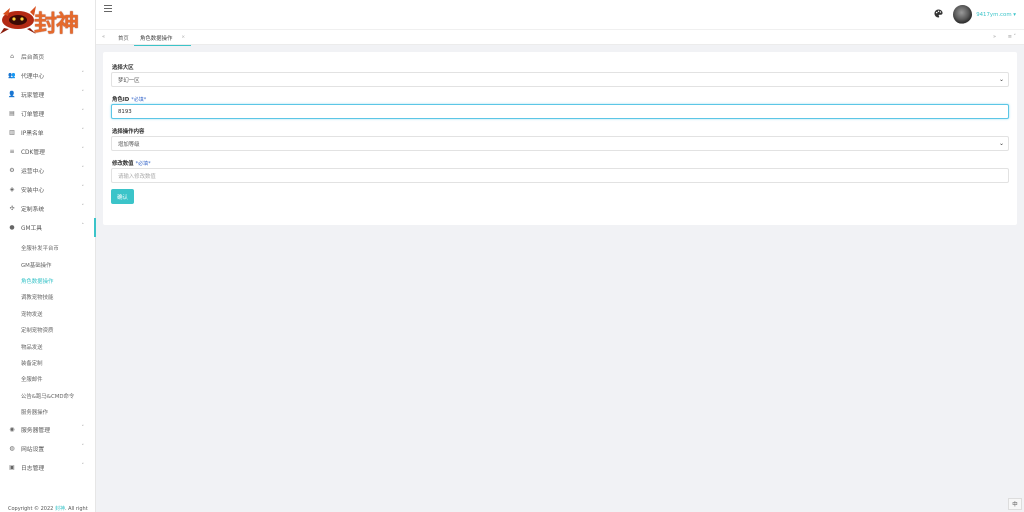 Image resolution: width=1024 pixels, height=512 pixels. I want to click on sidebar-item-install: ◈ 安装中心 ˅, so click(48, 189).